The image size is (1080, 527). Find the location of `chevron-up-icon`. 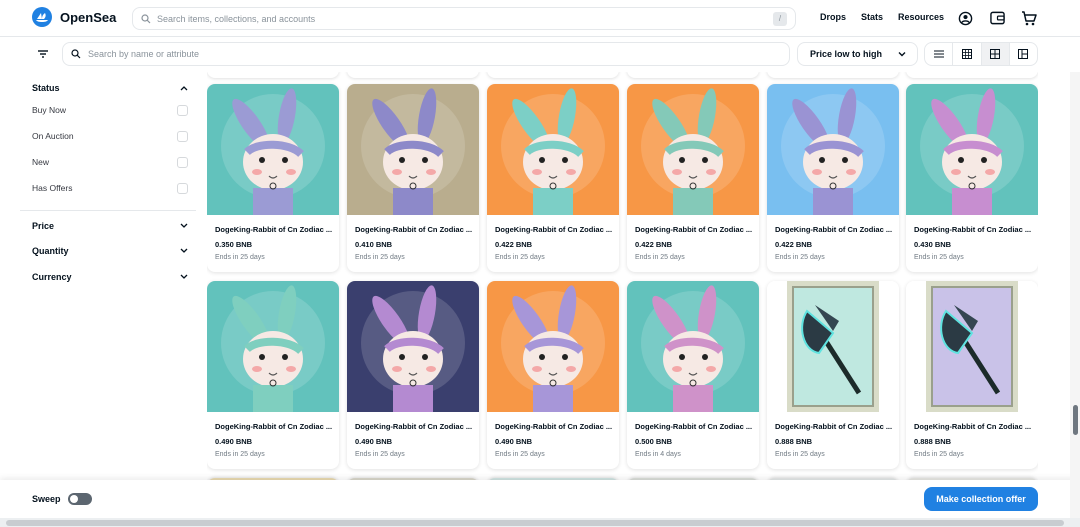

chevron-up-icon is located at coordinates (184, 88).